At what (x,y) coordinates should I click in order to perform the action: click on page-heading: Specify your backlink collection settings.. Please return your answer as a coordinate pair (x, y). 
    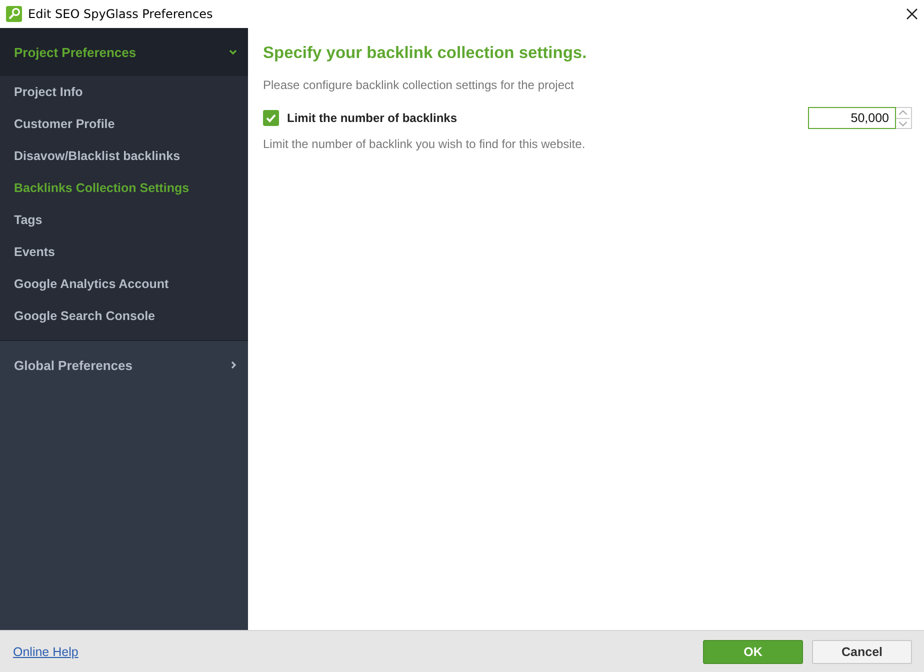
    Looking at the image, I should click on (425, 54).